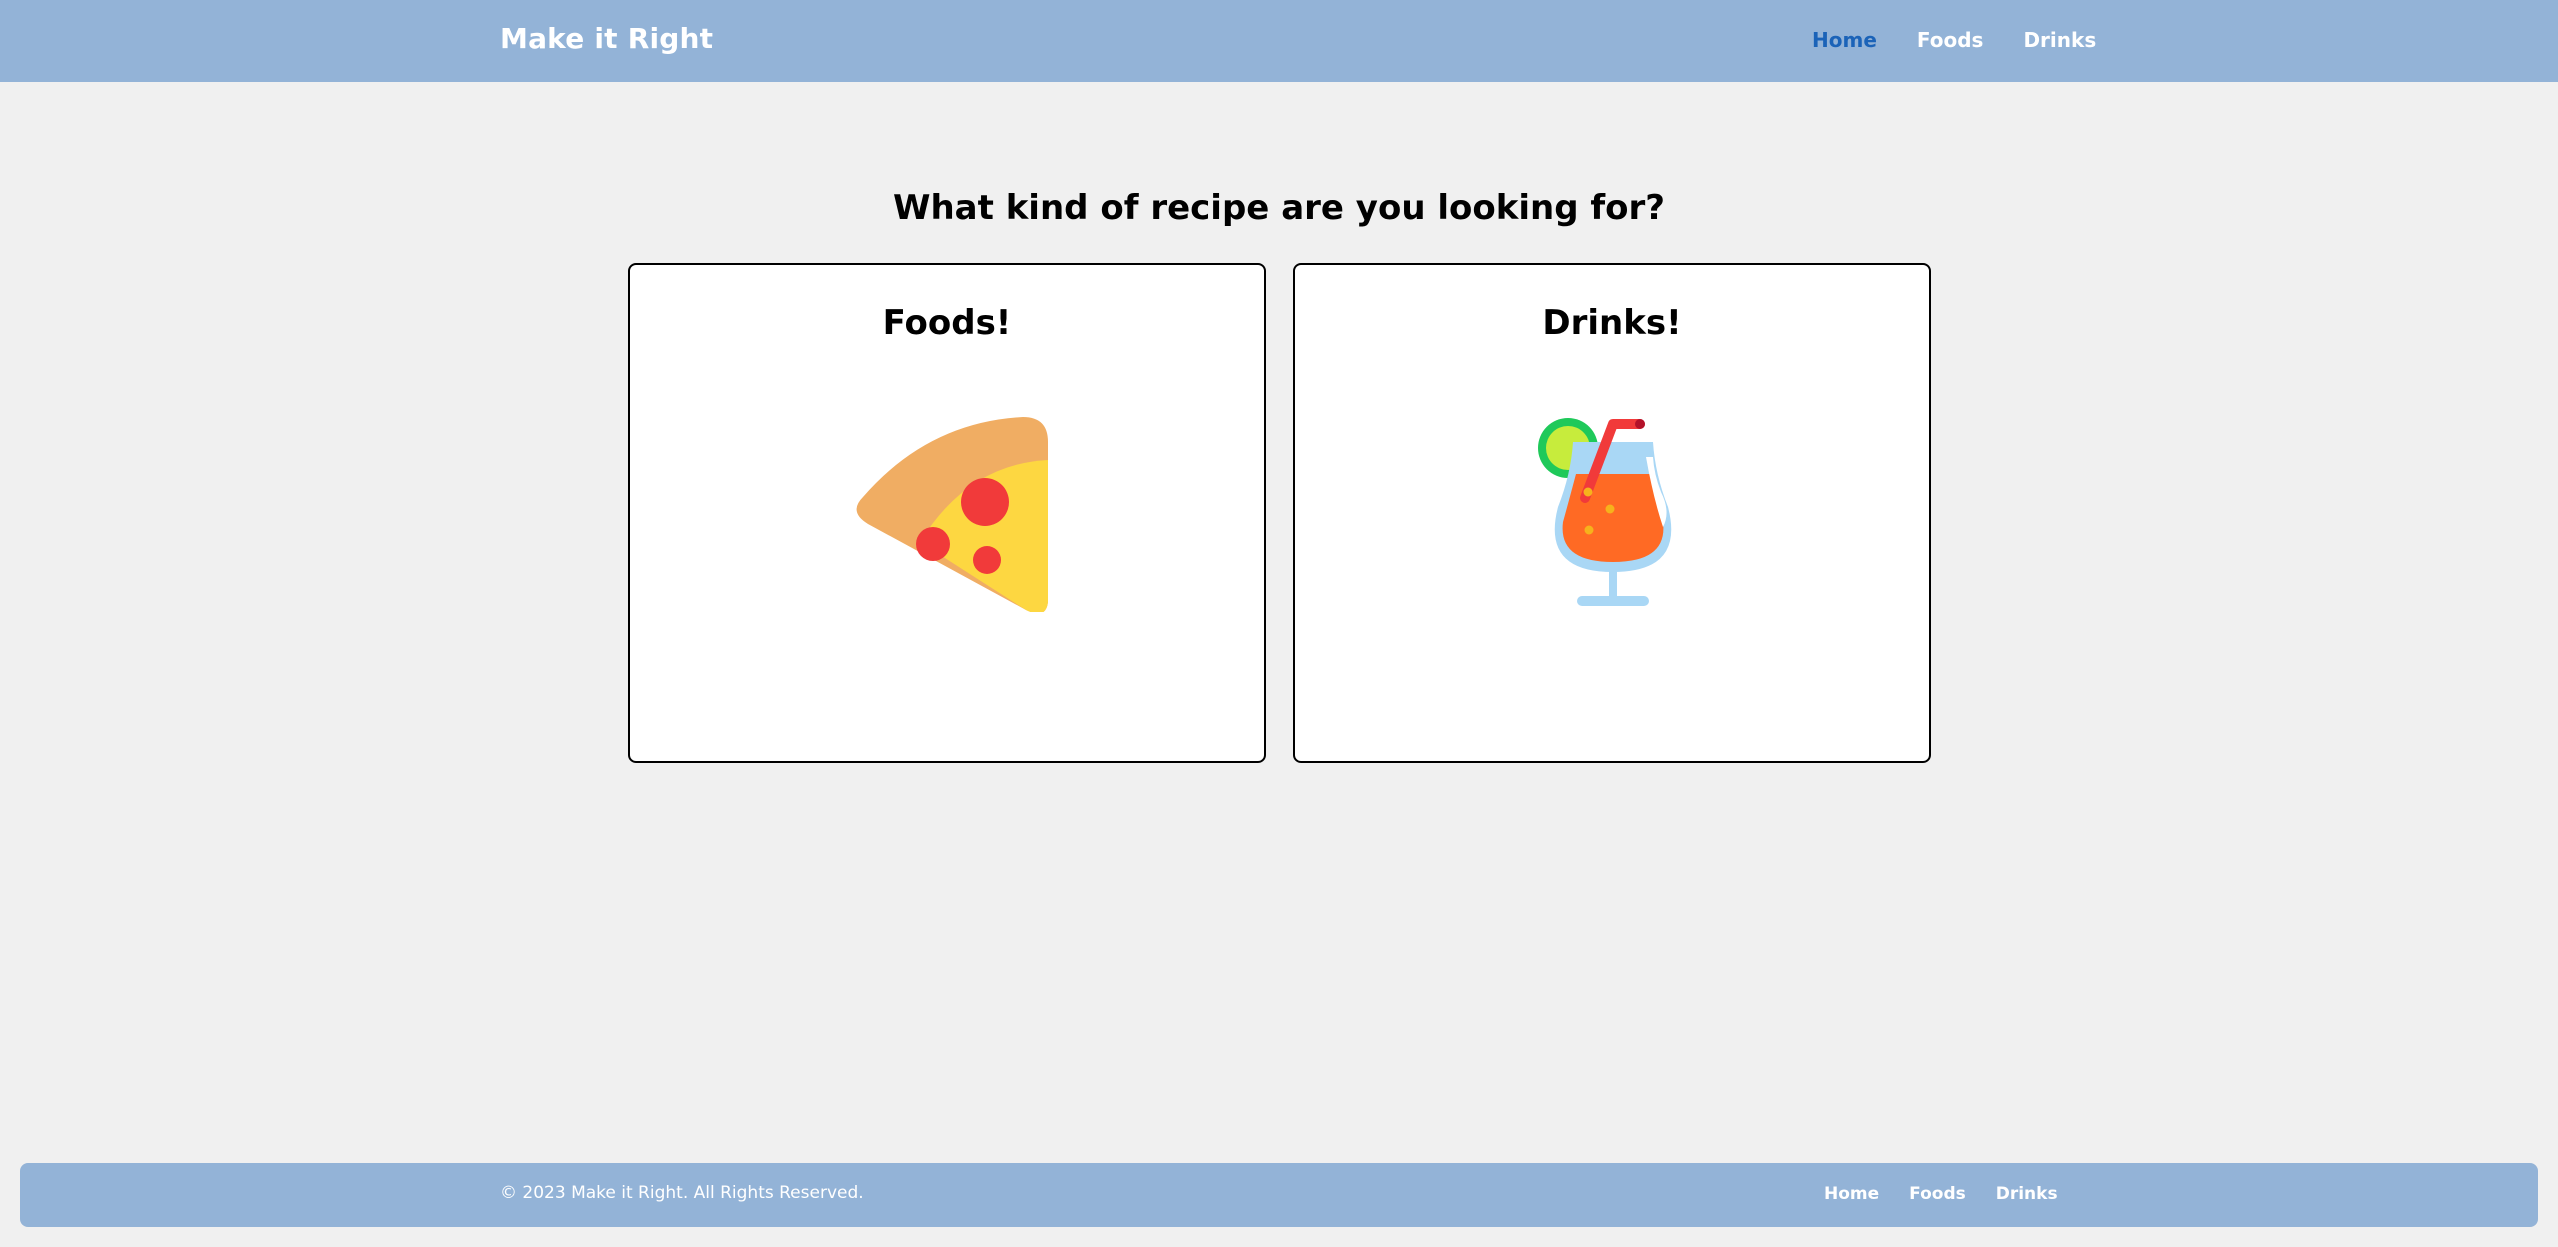 This screenshot has width=2558, height=1247. What do you see at coordinates (947, 323) in the screenshot?
I see `foods-card-title: Foods!` at bounding box center [947, 323].